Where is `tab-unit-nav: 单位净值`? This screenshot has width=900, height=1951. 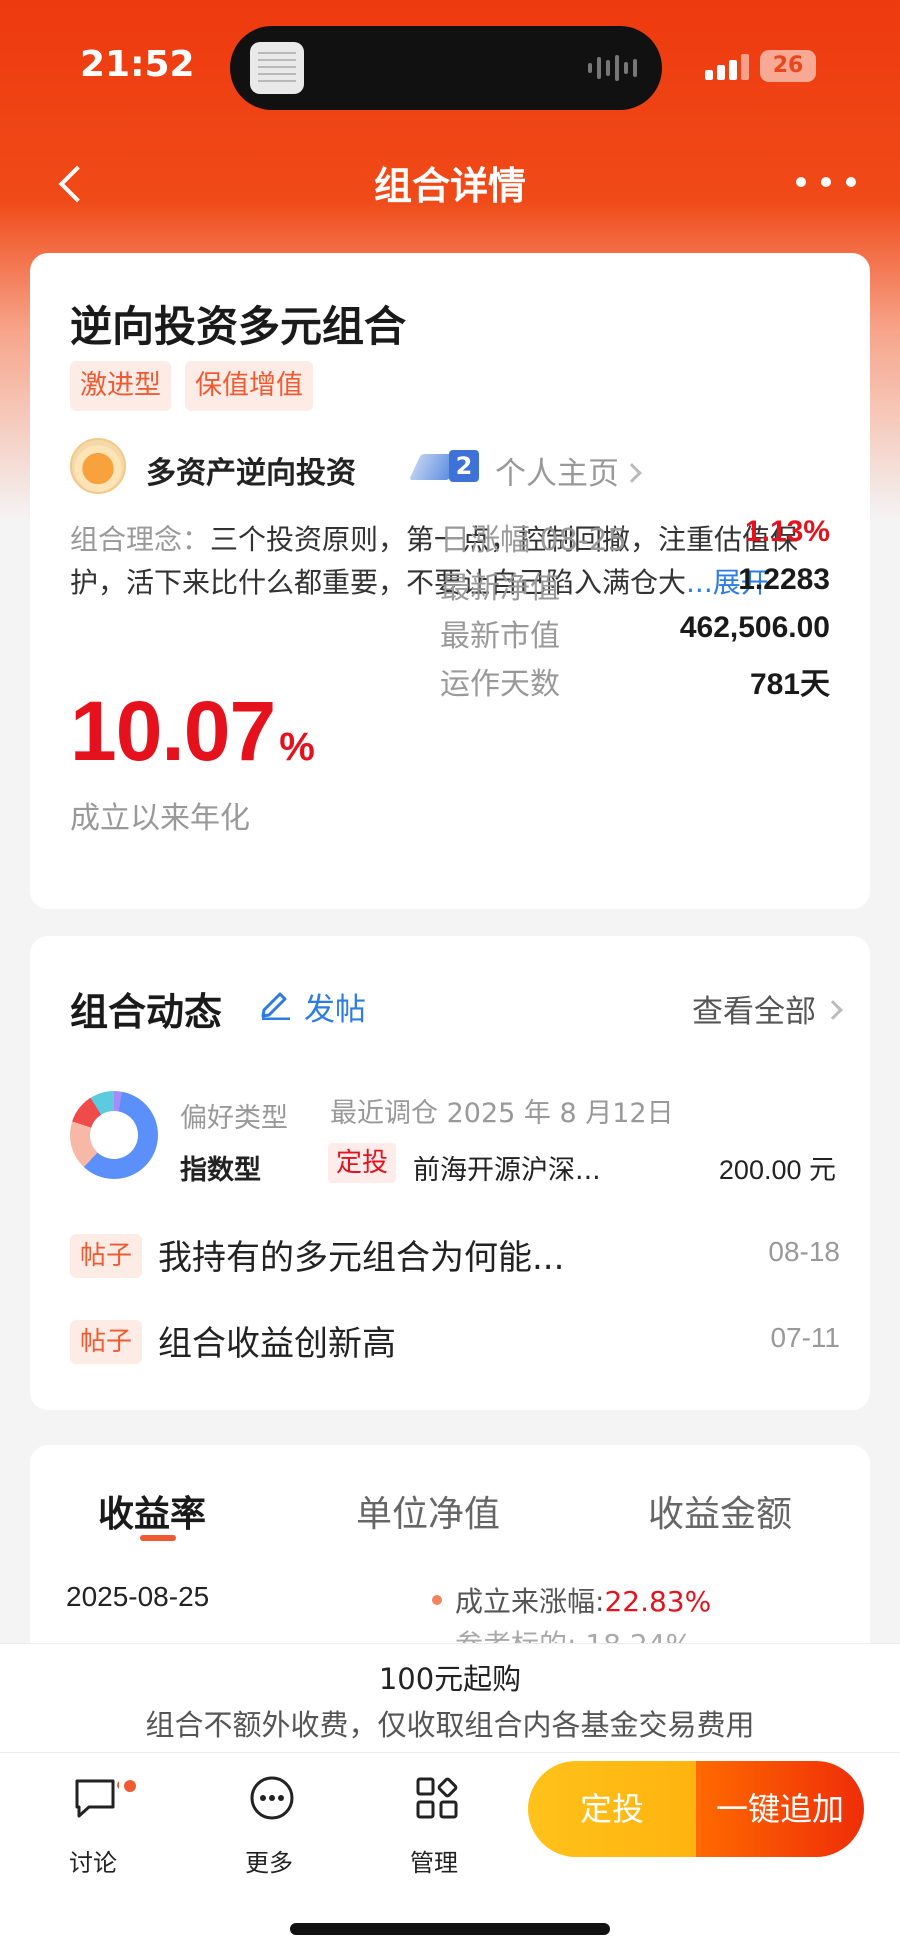
tab-unit-nav: 单位净值 is located at coordinates (428, 1511).